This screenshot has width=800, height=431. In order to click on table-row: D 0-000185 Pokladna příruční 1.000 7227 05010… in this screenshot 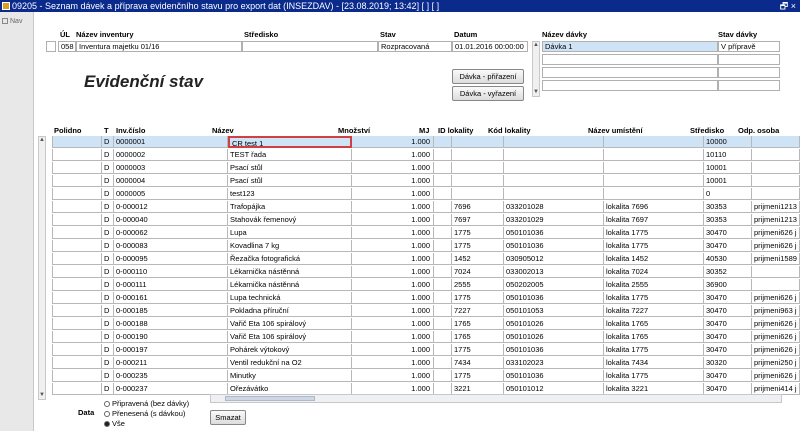, I will do `click(426, 311)`.